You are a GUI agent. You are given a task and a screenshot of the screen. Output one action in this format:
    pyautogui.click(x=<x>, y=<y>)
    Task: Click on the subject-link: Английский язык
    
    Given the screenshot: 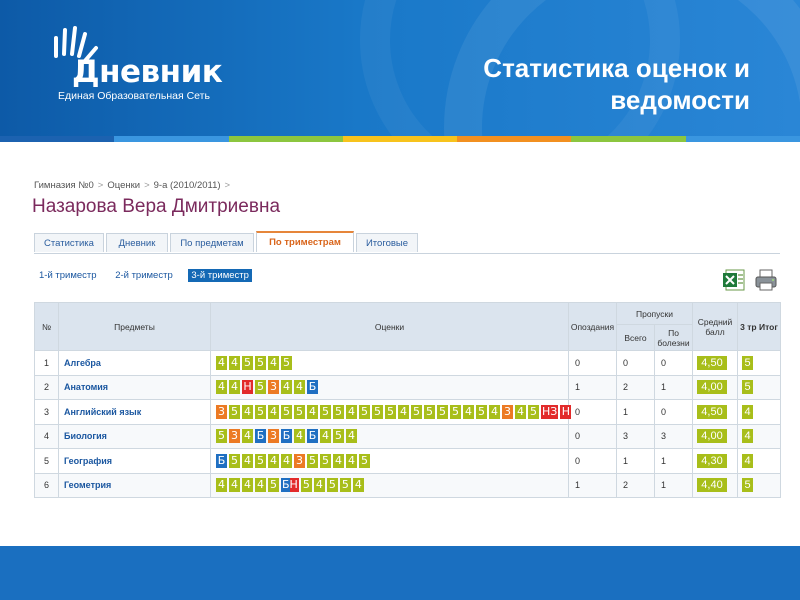 What is the action you would take?
    pyautogui.click(x=134, y=412)
    